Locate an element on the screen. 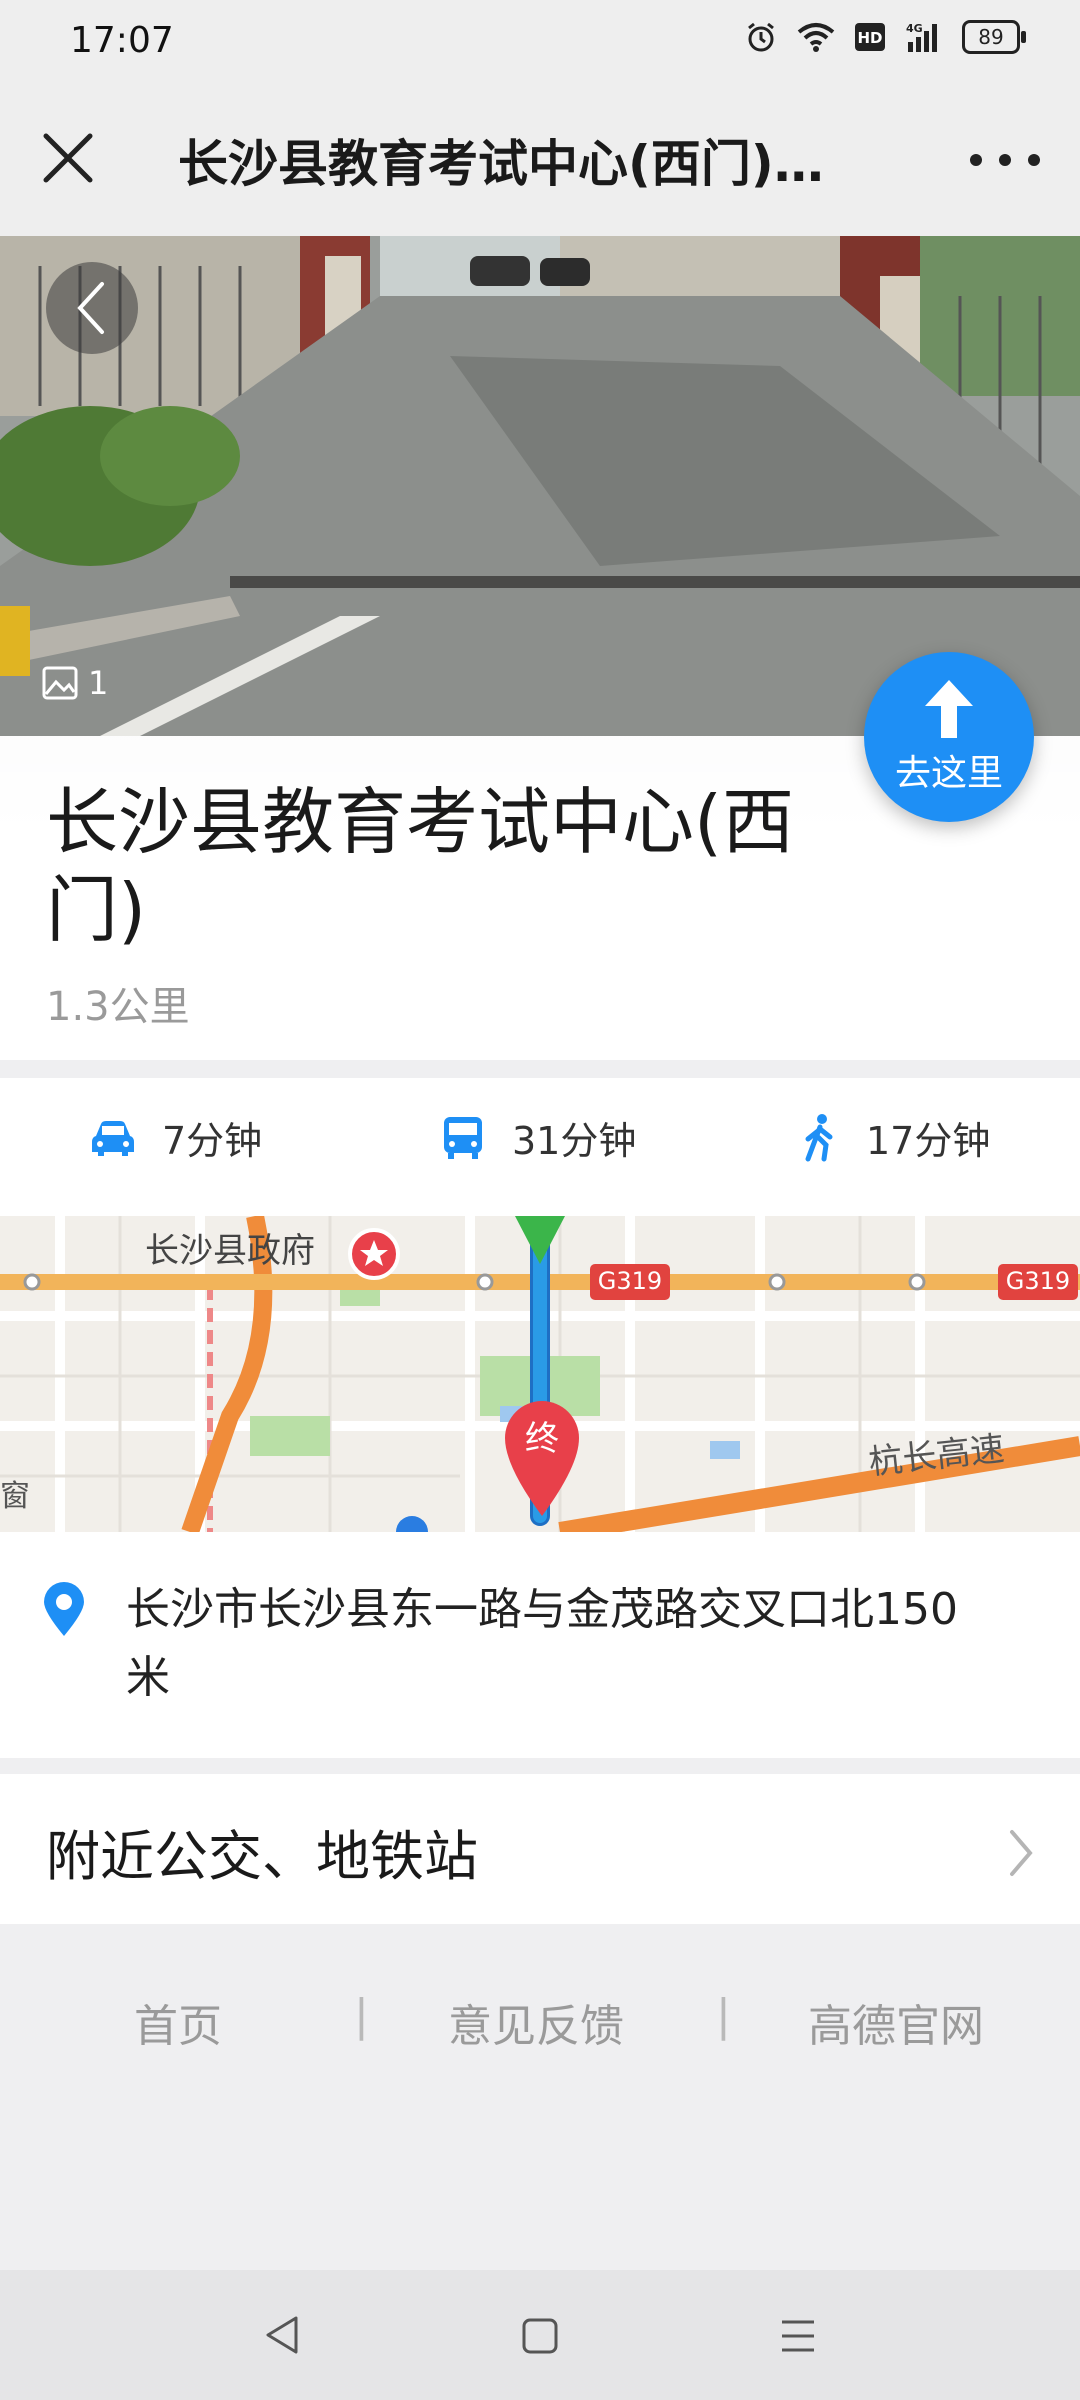  system-nav-bar is located at coordinates (540, 2335).